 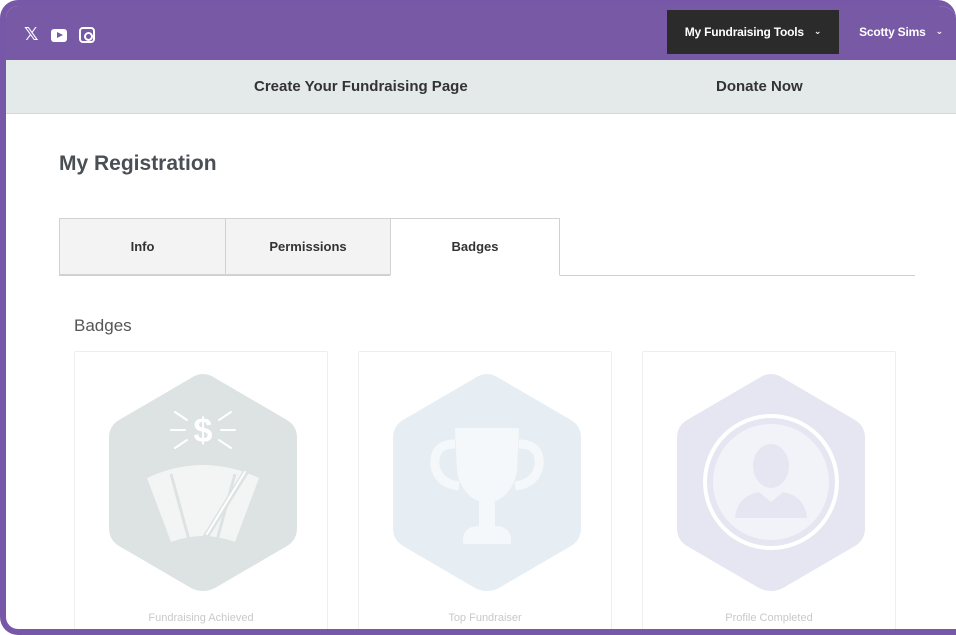 What do you see at coordinates (892, 32) in the screenshot?
I see `user-name-label: Scotty Sims` at bounding box center [892, 32].